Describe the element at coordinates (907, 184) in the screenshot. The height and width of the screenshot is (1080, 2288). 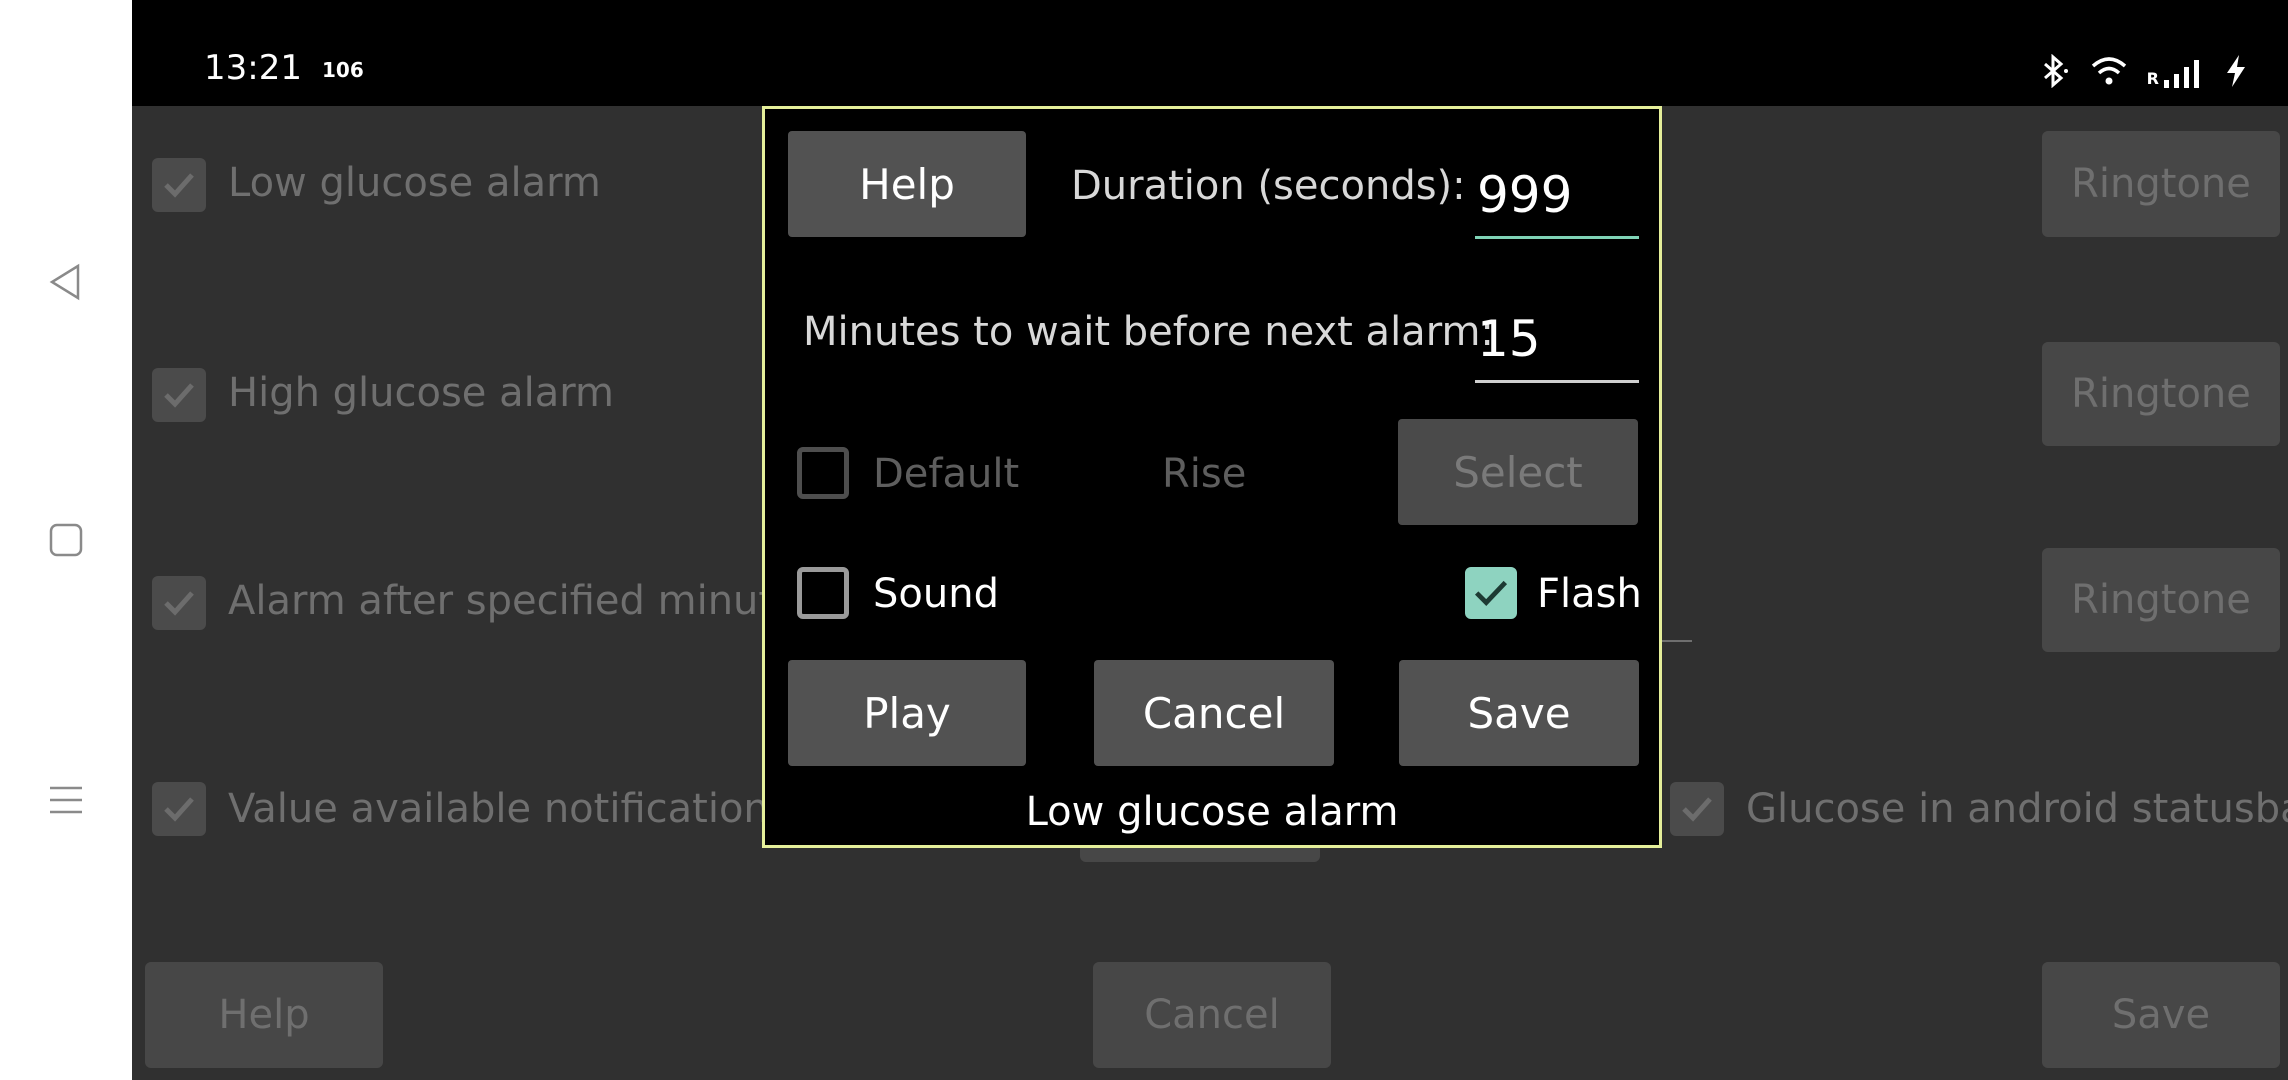
I see `help-button: Help` at that location.